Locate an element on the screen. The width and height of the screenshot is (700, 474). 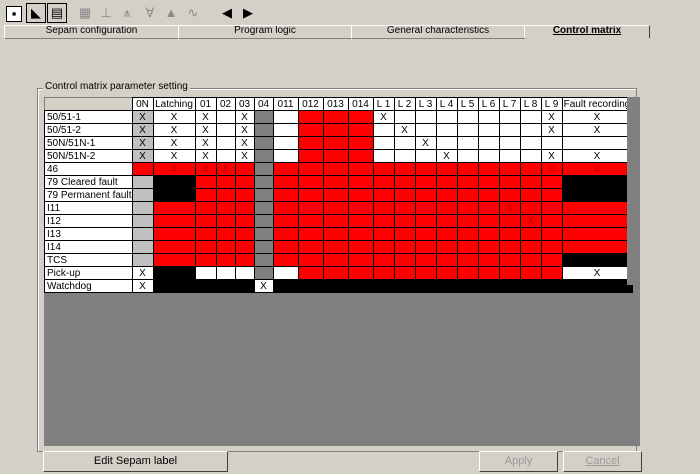
tab-general-characteristics: General characteristics is located at coordinates (438, 32).